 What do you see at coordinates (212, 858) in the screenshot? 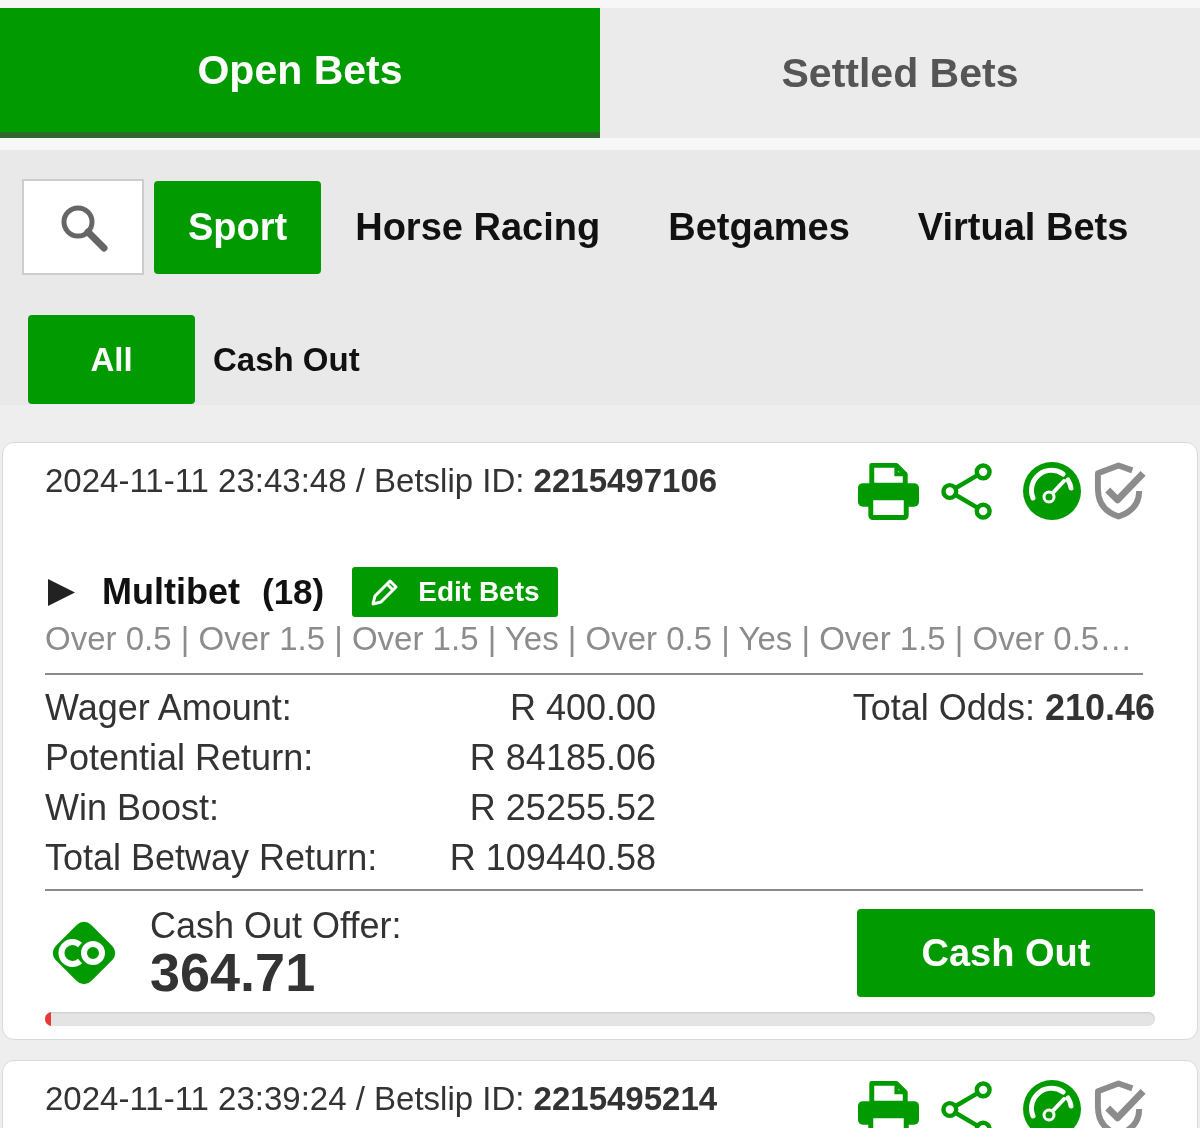
I see `detail-label: Total Betway Return:` at bounding box center [212, 858].